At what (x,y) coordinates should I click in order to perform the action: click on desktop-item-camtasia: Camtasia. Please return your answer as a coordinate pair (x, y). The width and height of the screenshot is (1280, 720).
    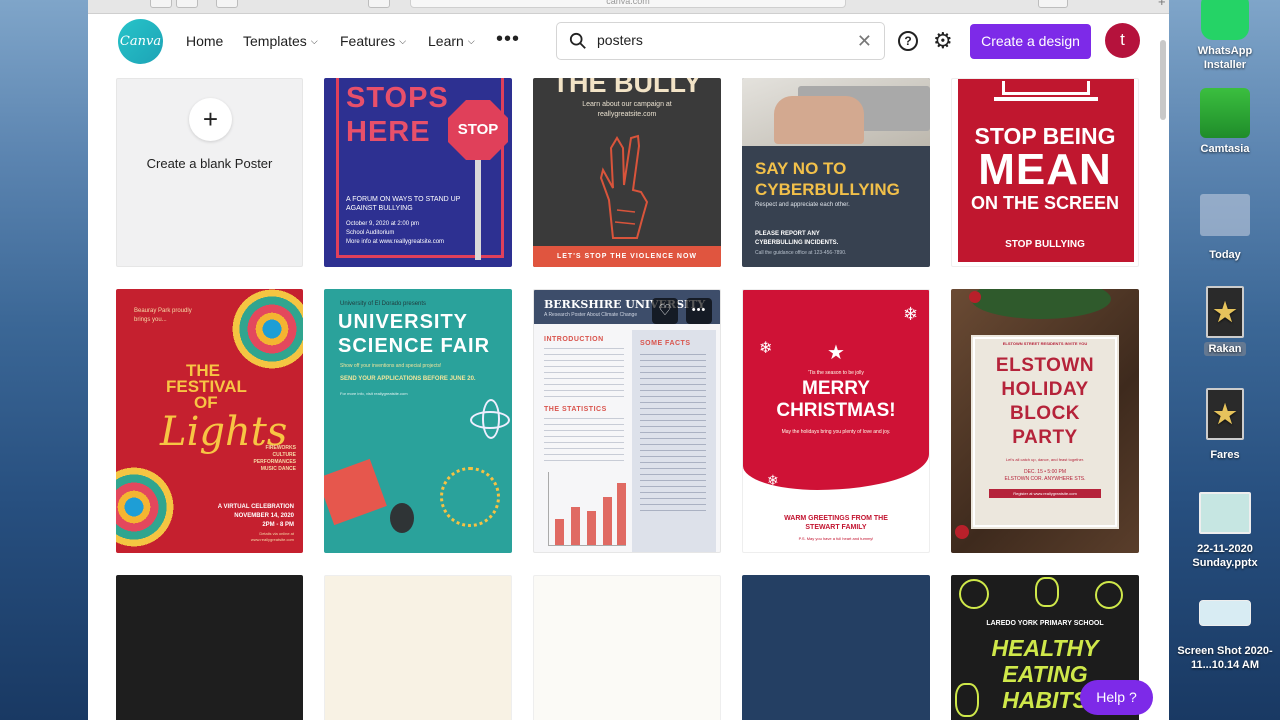
    Looking at the image, I should click on (1225, 122).